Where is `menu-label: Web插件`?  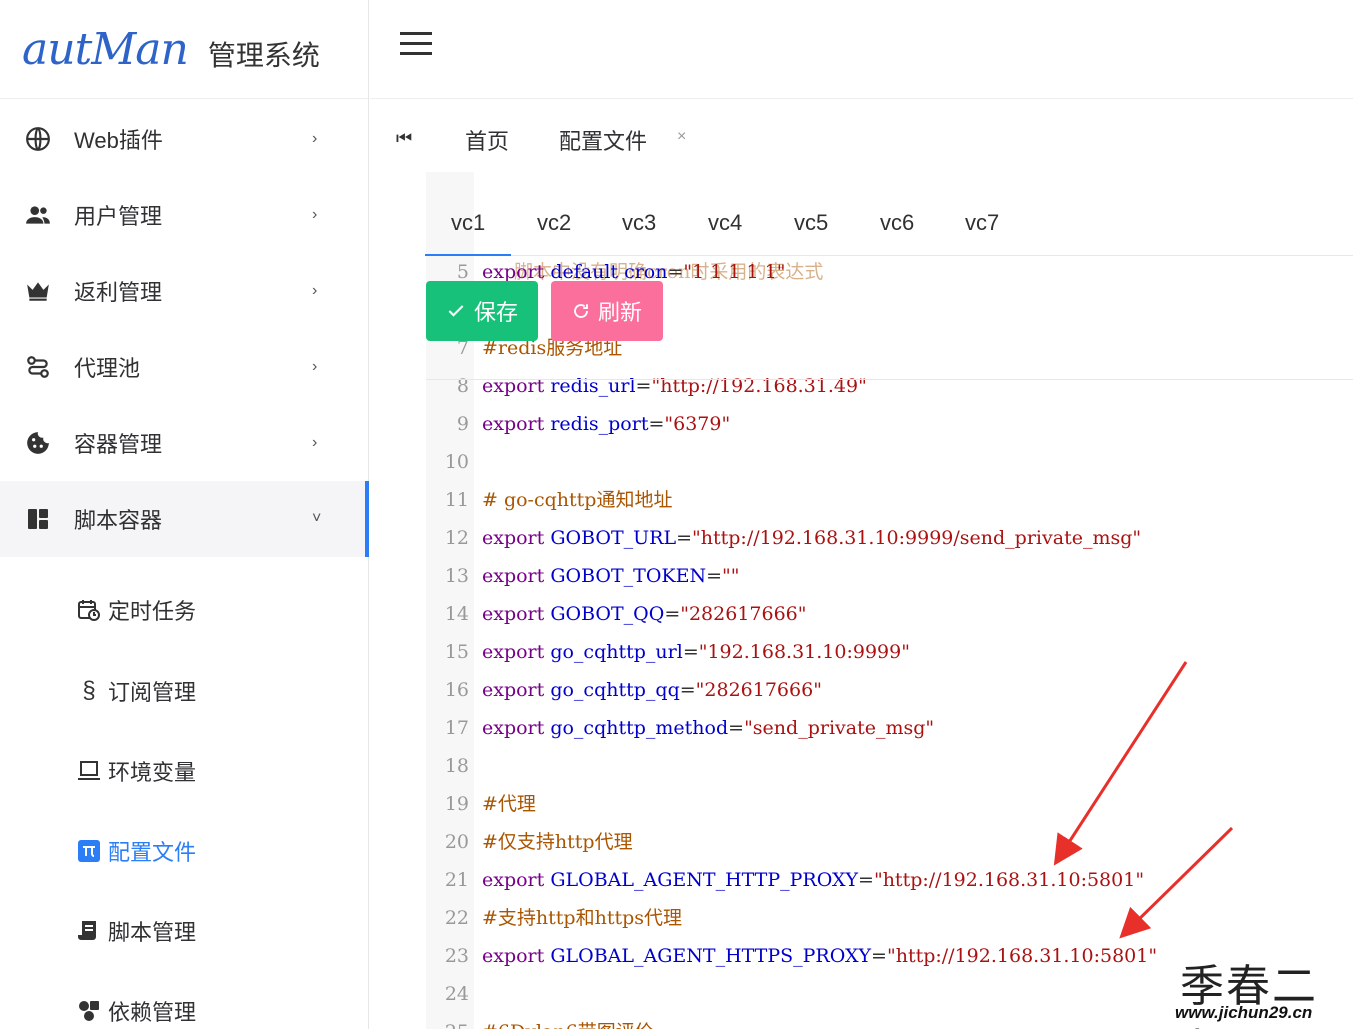 menu-label: Web插件 is located at coordinates (118, 140).